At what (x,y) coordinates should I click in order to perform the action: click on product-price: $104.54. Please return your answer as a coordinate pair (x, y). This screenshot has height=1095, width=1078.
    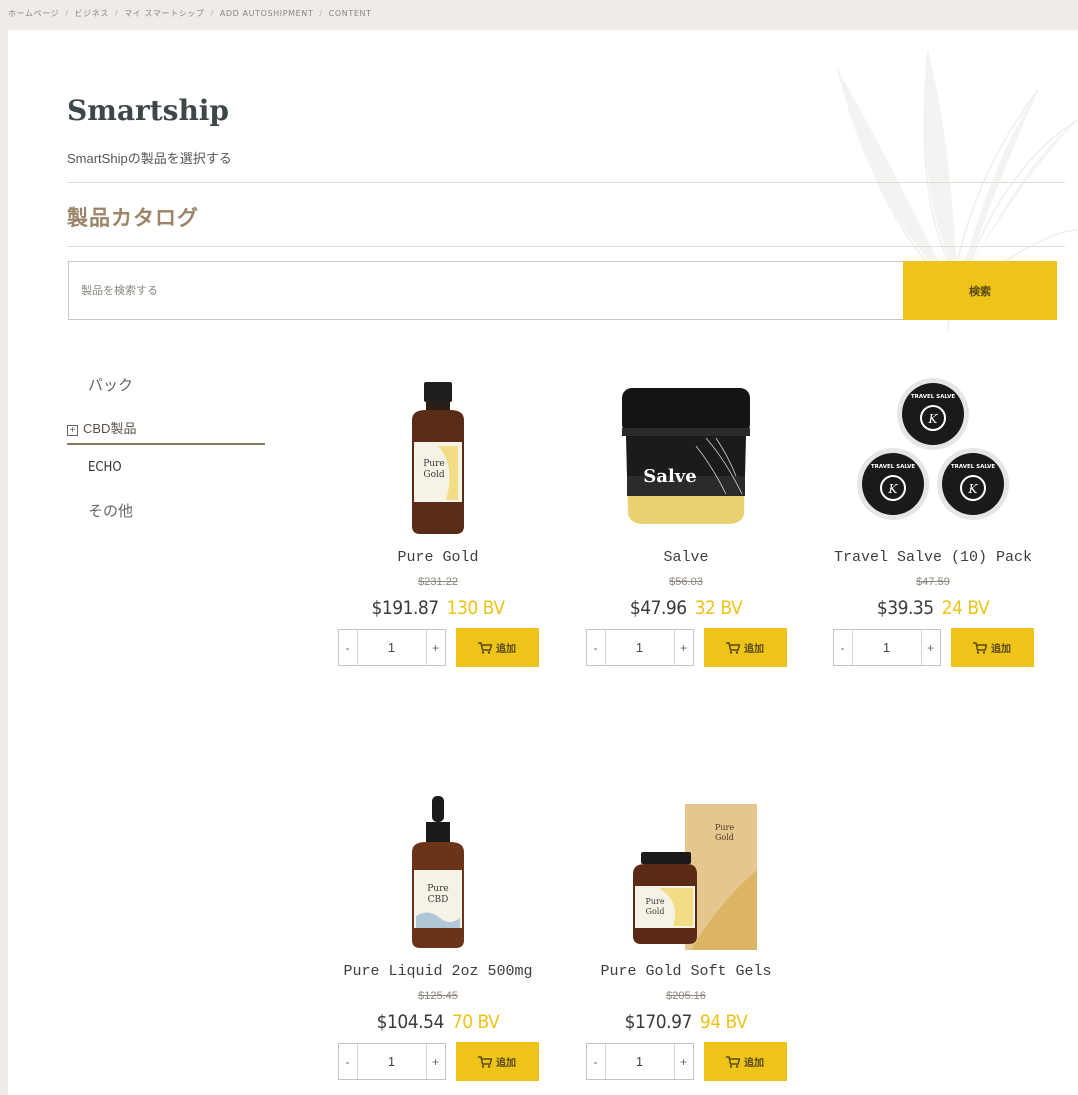
    Looking at the image, I should click on (410, 1022).